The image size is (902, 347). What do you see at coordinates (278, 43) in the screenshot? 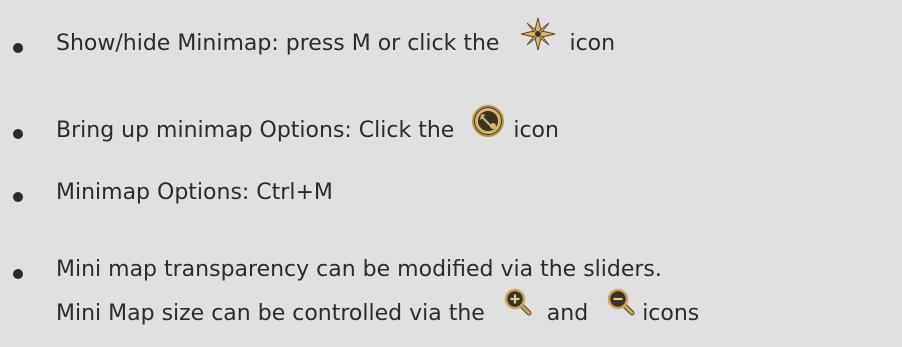
I see `item-text-before: Show/hide Minimap: press M or click the` at bounding box center [278, 43].